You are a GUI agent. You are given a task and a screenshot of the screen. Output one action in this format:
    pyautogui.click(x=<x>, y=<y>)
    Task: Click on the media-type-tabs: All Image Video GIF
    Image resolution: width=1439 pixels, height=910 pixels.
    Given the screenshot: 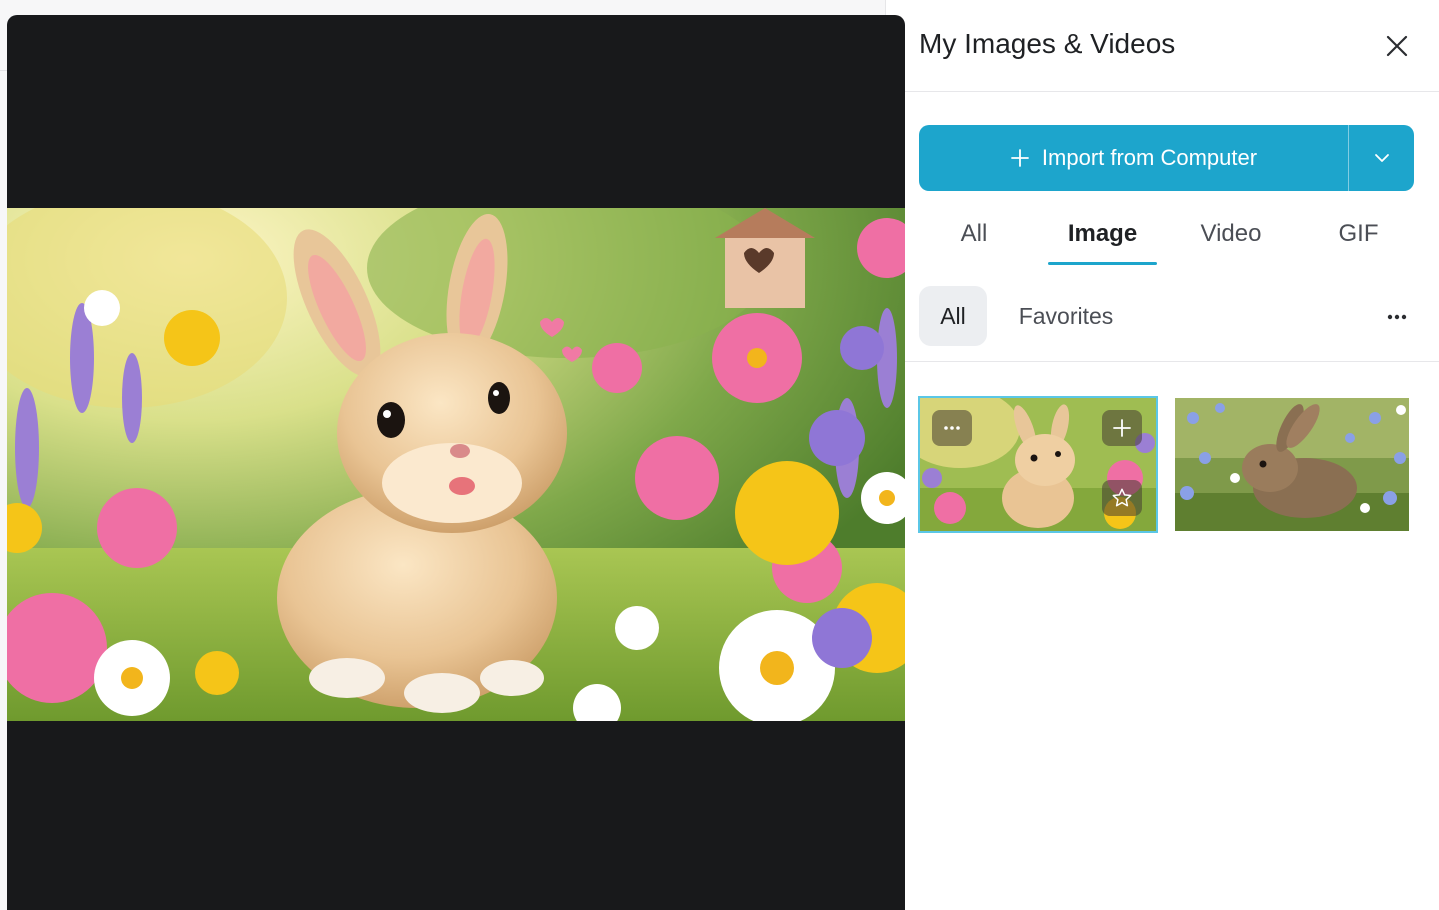 What is the action you would take?
    pyautogui.click(x=1171, y=235)
    